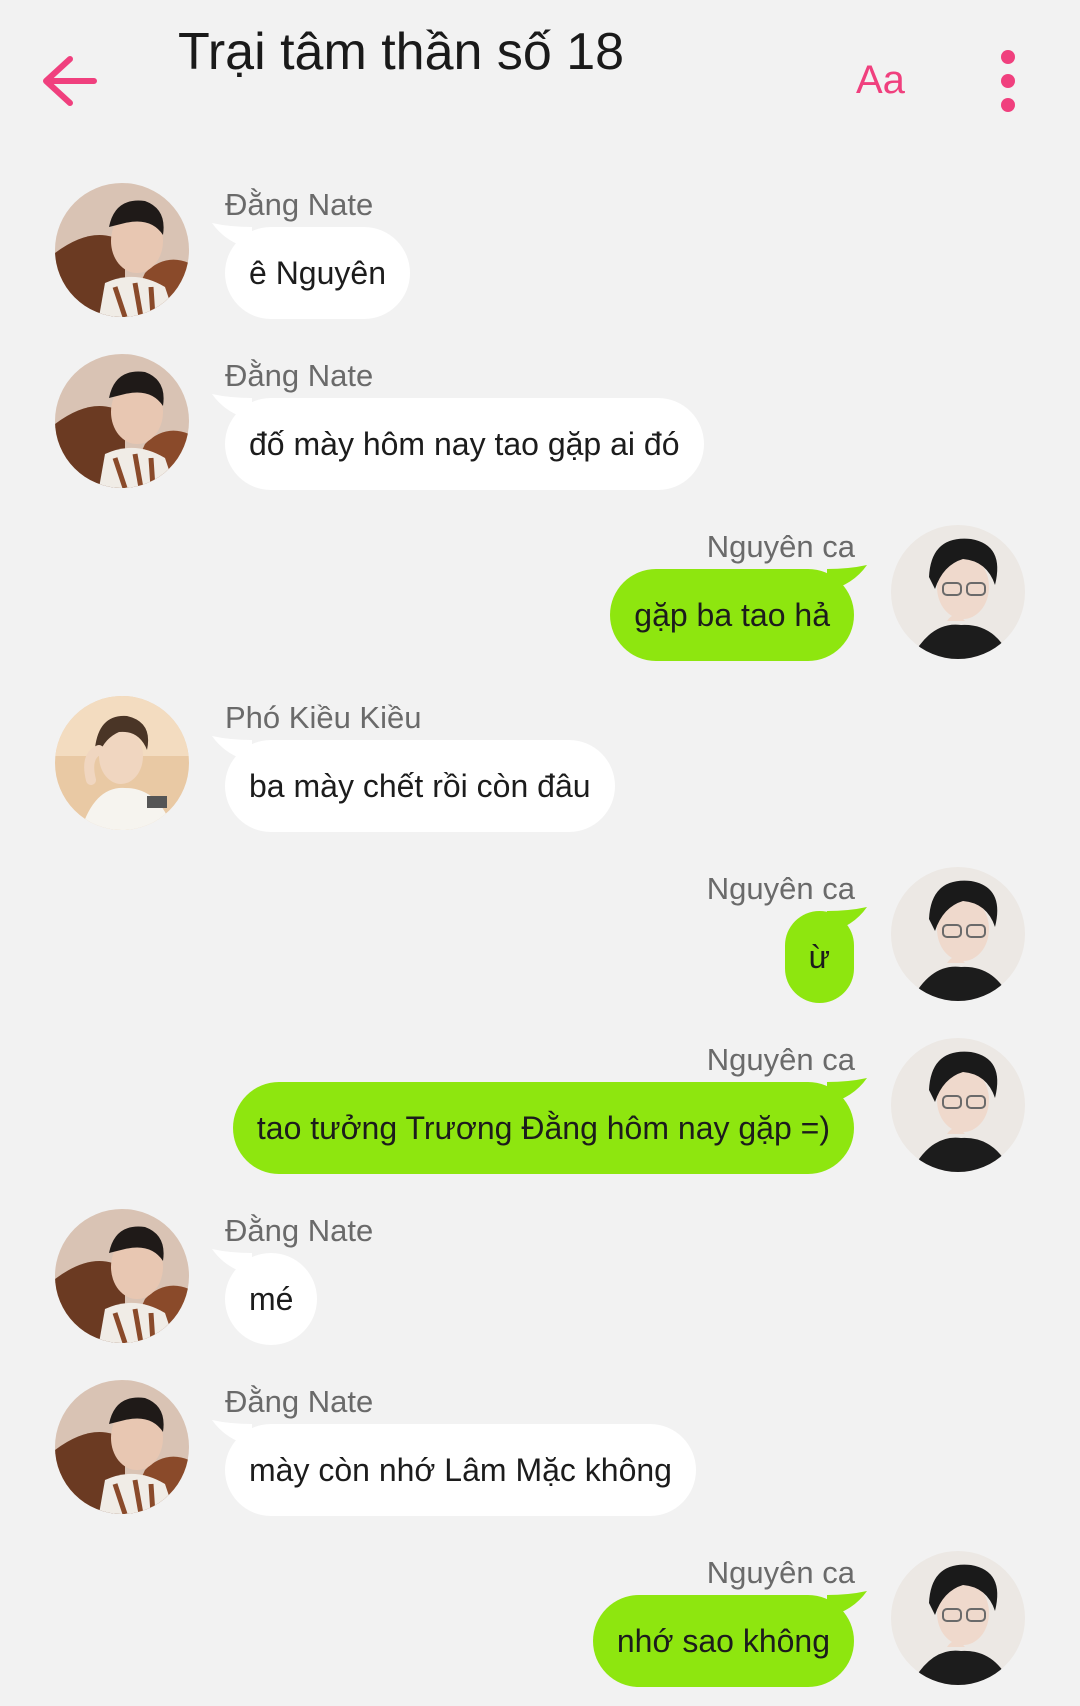 The height and width of the screenshot is (1706, 1080). I want to click on message-bubble: đố mày hôm nay tao gặp ai đó, so click(464, 444).